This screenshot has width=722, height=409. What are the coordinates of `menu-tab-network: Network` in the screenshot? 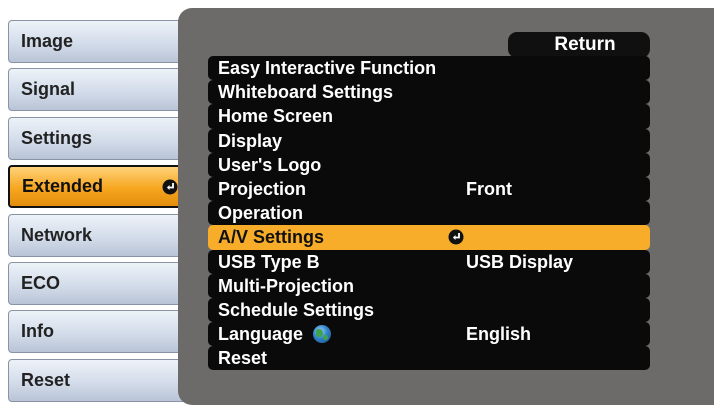 It's located at (98, 235).